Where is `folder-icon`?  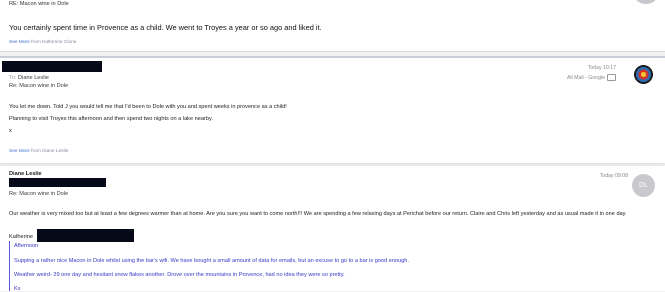
folder-icon is located at coordinates (611, 77).